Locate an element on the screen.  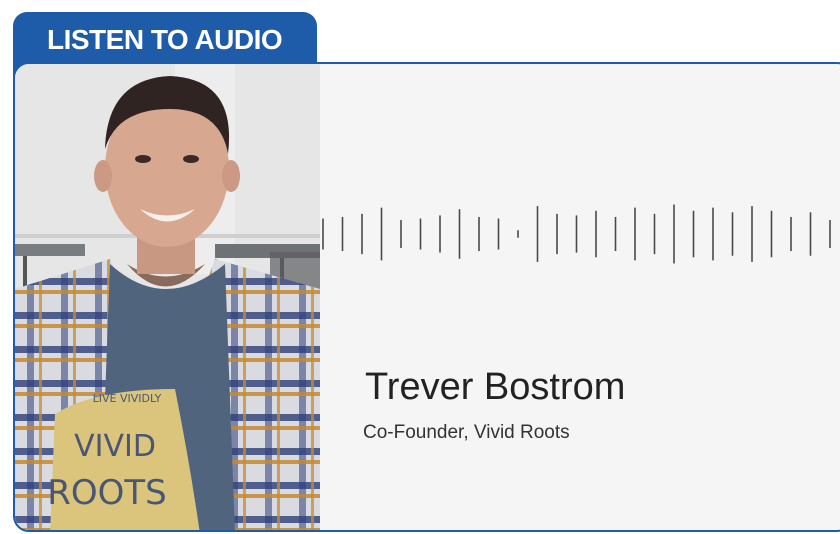
audio-waveform is located at coordinates (580, 234).